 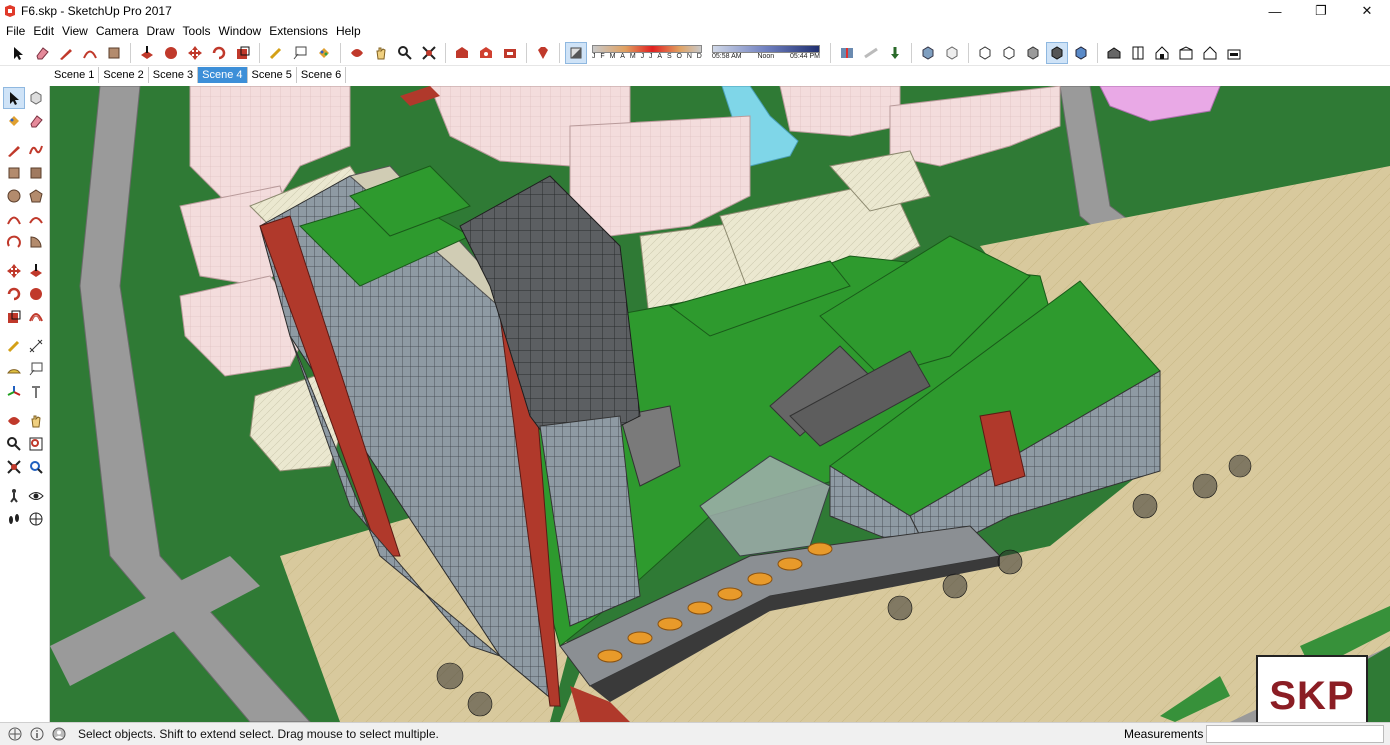 What do you see at coordinates (1009, 53) in the screenshot?
I see `hidden-line-button` at bounding box center [1009, 53].